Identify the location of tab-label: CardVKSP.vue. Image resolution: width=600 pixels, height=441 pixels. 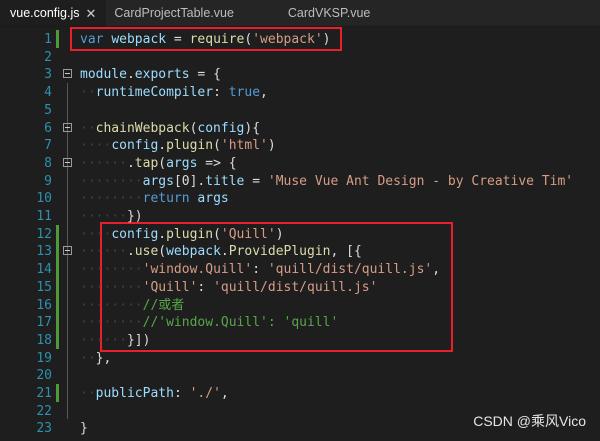
(329, 13).